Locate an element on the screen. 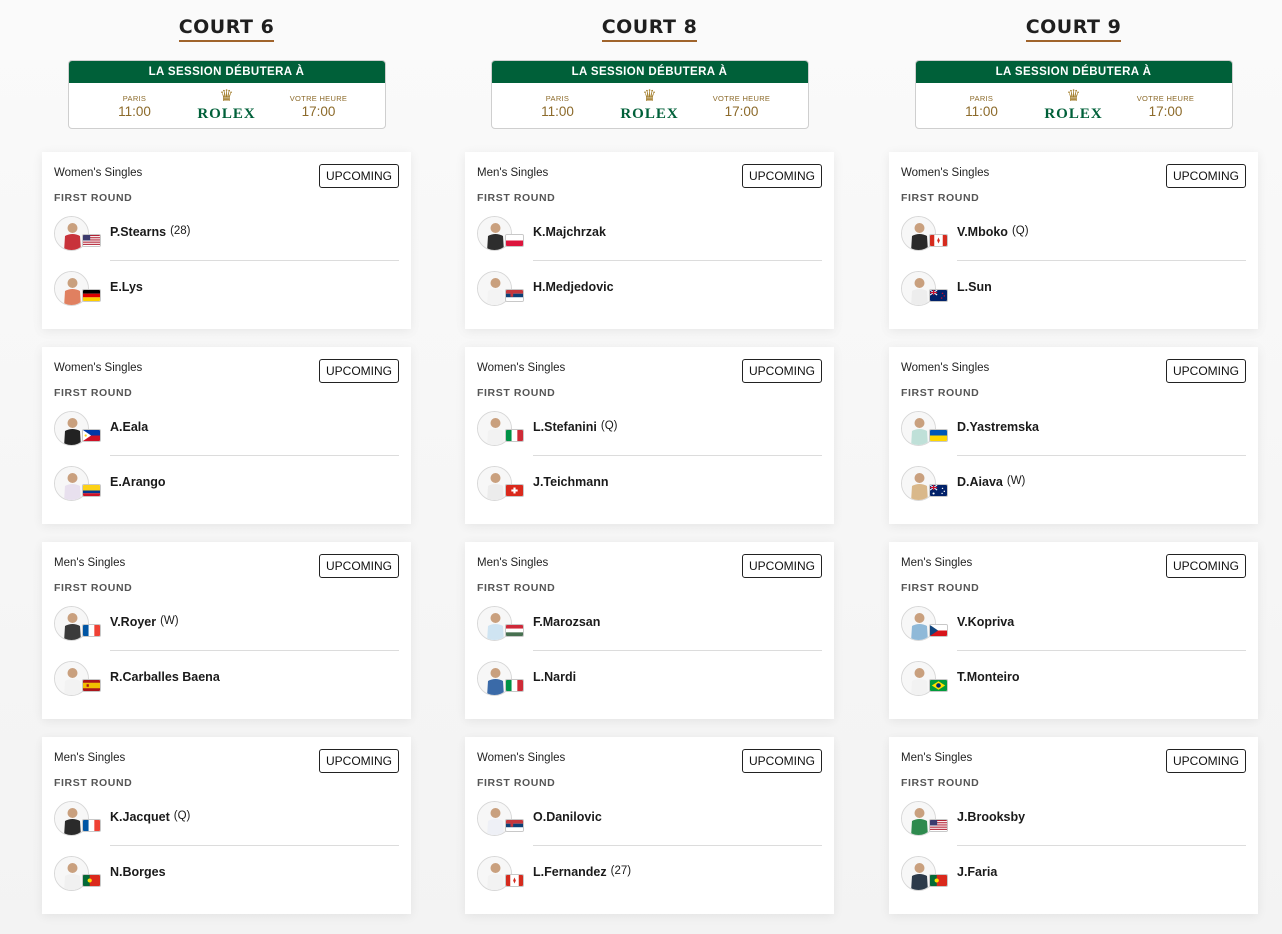 The image size is (1282, 934). player-name: E.Arango is located at coordinates (138, 482).